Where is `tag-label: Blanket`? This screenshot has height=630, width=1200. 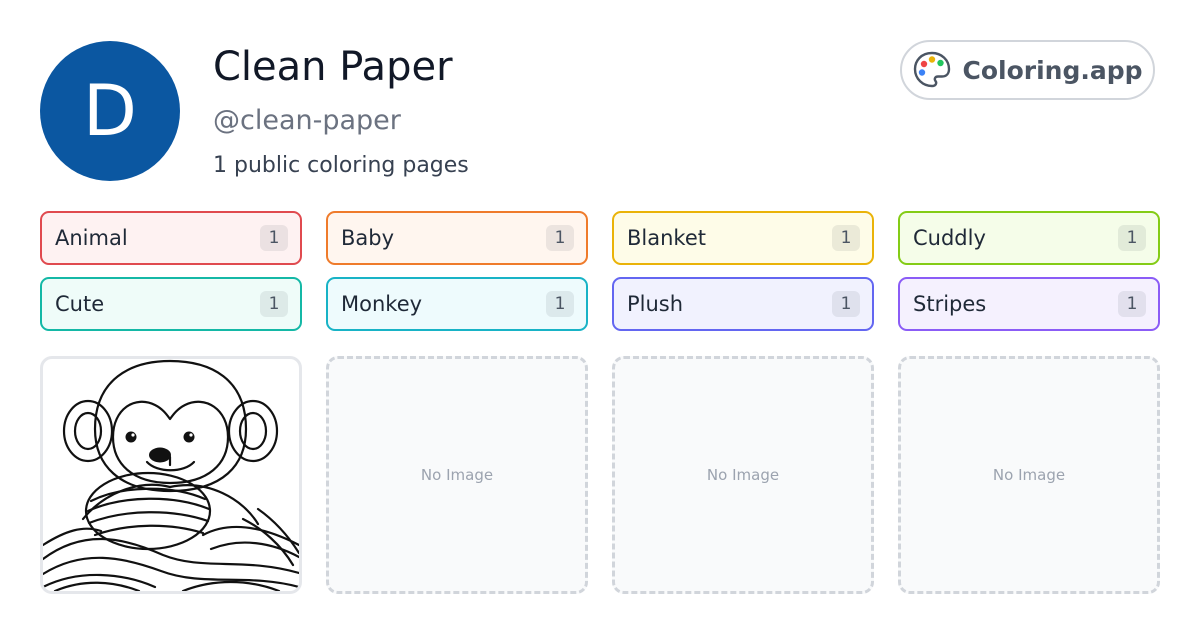 tag-label: Blanket is located at coordinates (666, 238).